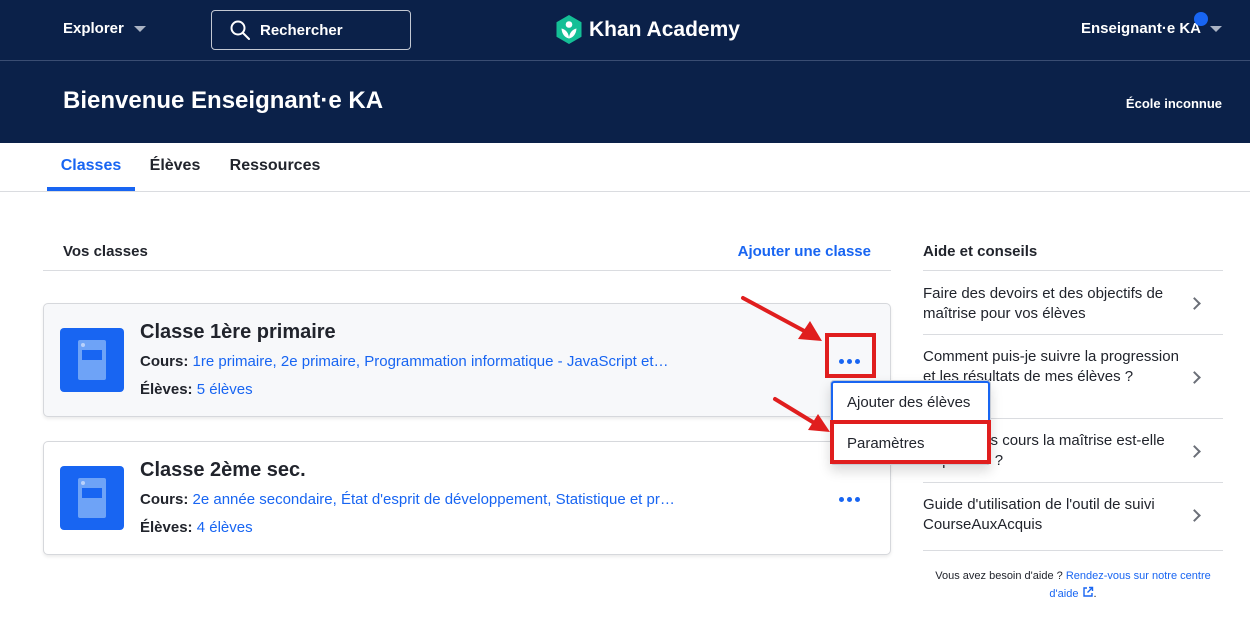 This screenshot has height=623, width=1250. I want to click on classes-section-header: Vos classes Ajouter une classe, so click(467, 250).